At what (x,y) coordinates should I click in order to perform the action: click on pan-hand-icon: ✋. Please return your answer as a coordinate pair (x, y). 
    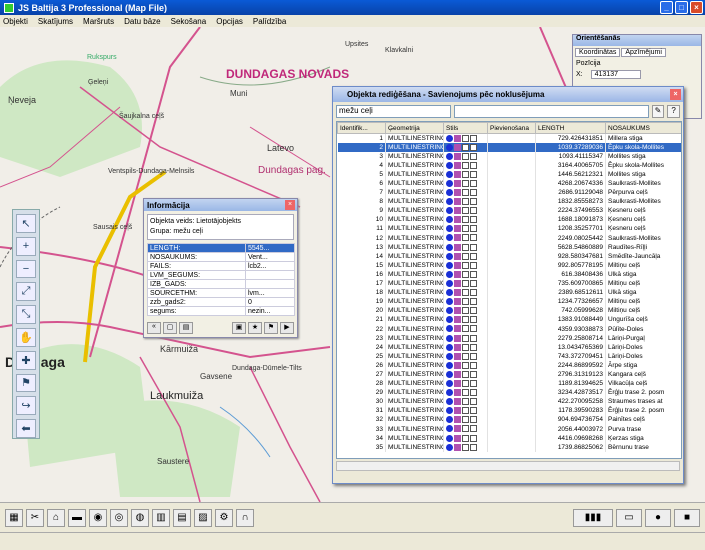
    Looking at the image, I should click on (26, 337).